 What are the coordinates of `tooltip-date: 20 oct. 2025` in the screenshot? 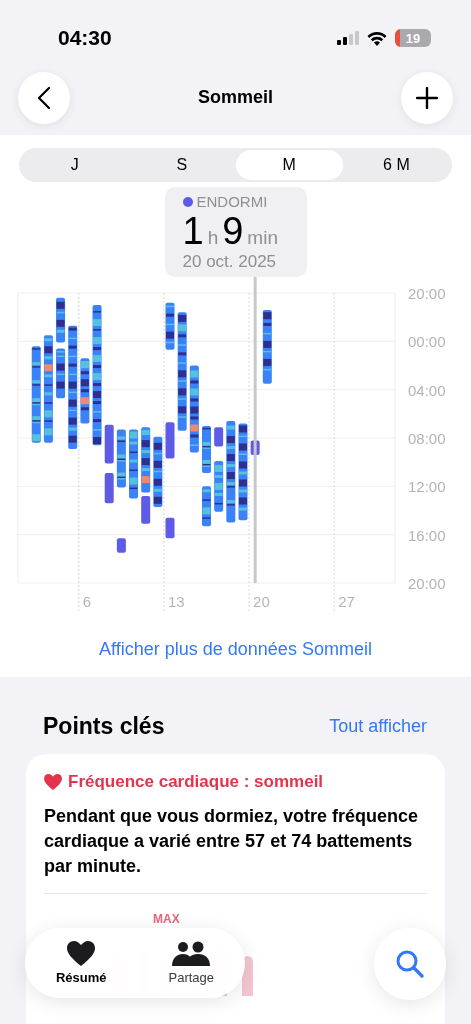 It's located at (230, 262).